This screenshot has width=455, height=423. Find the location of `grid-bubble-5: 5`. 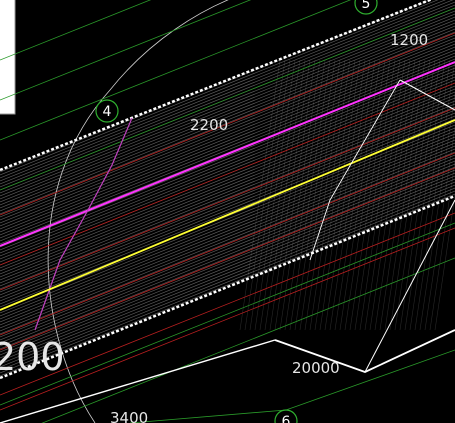

grid-bubble-5: 5 is located at coordinates (366, 7).